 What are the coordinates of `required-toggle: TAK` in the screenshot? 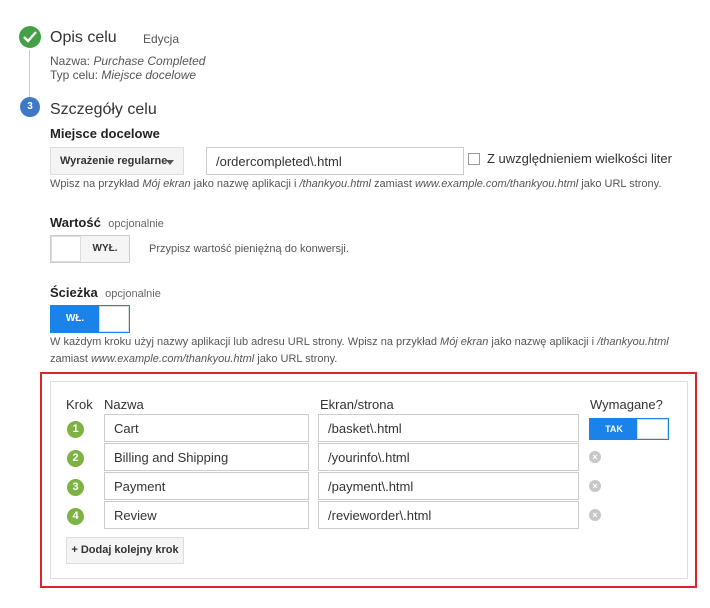 It's located at (629, 429).